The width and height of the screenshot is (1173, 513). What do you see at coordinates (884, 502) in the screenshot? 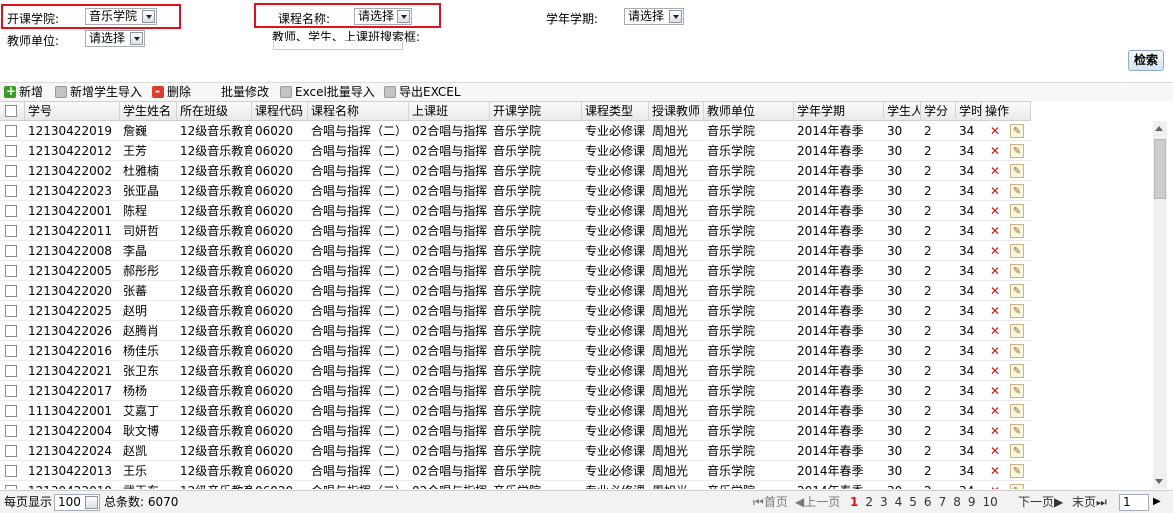
I see `page-link: 3` at bounding box center [884, 502].